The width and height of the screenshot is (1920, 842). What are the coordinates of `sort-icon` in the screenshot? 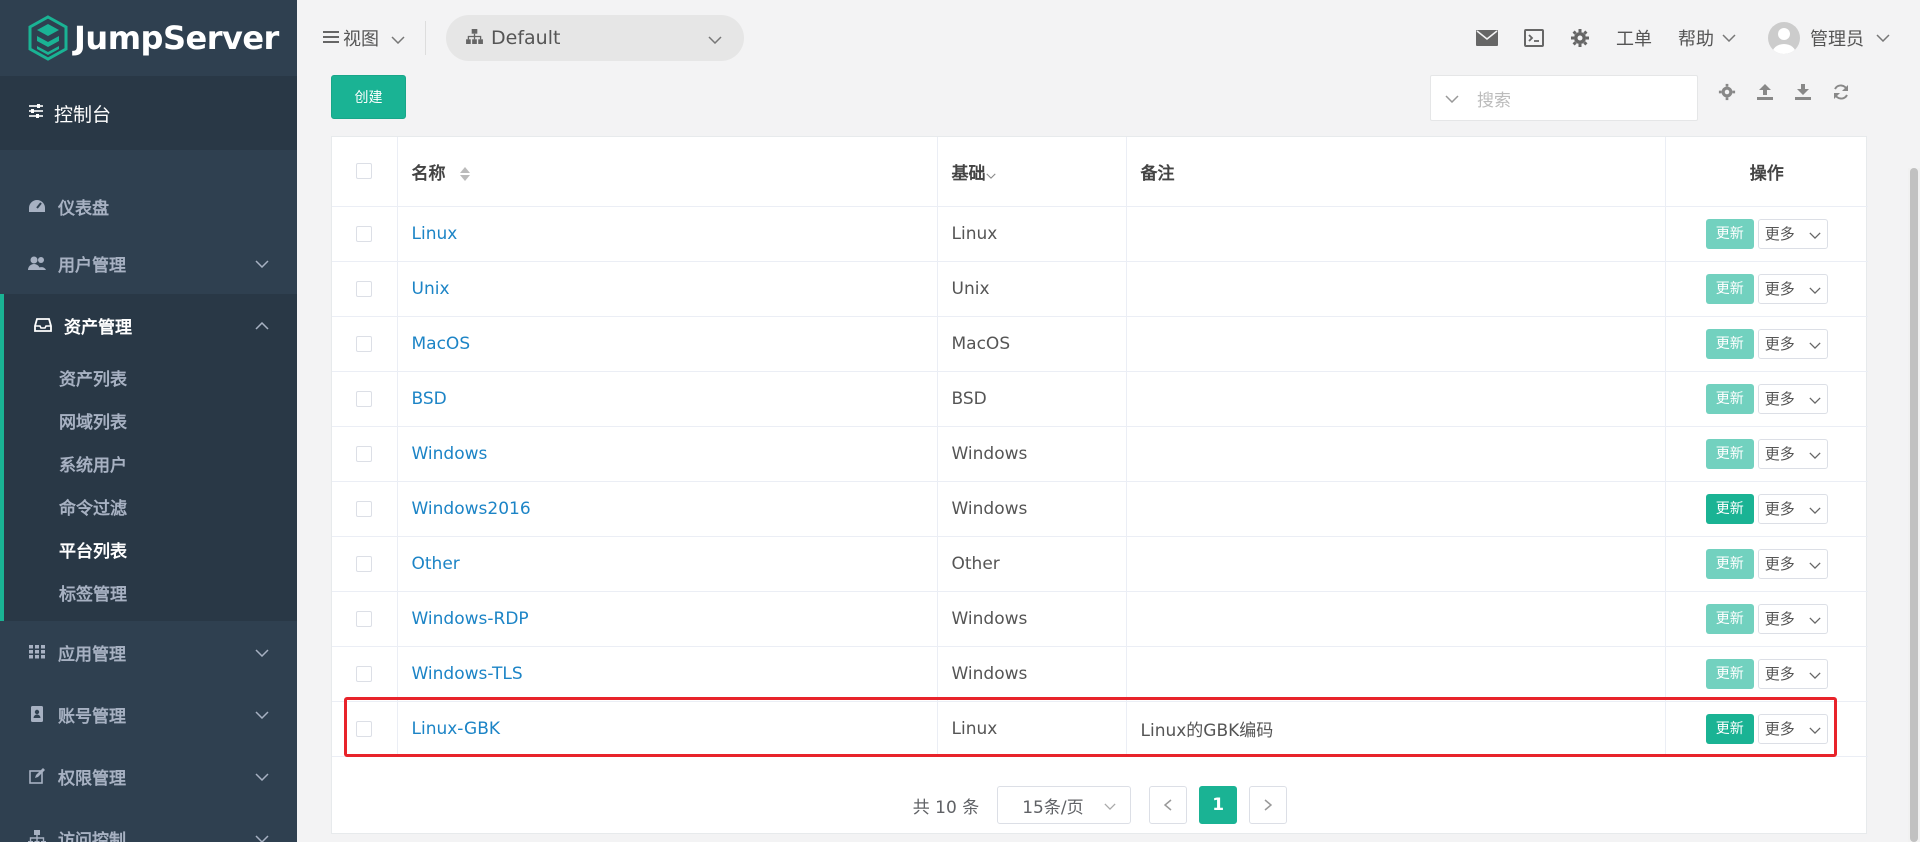 It's located at (465, 174).